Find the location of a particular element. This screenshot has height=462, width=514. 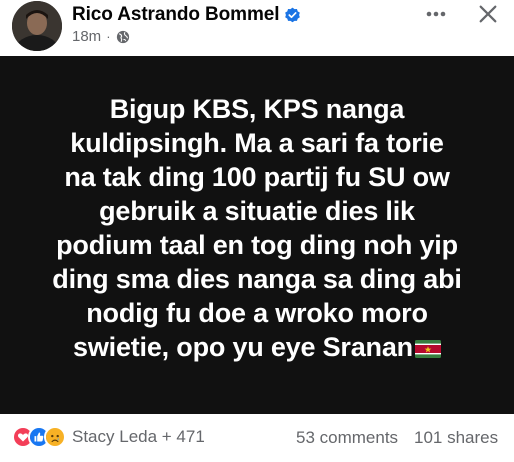

close-button is located at coordinates (488, 14).